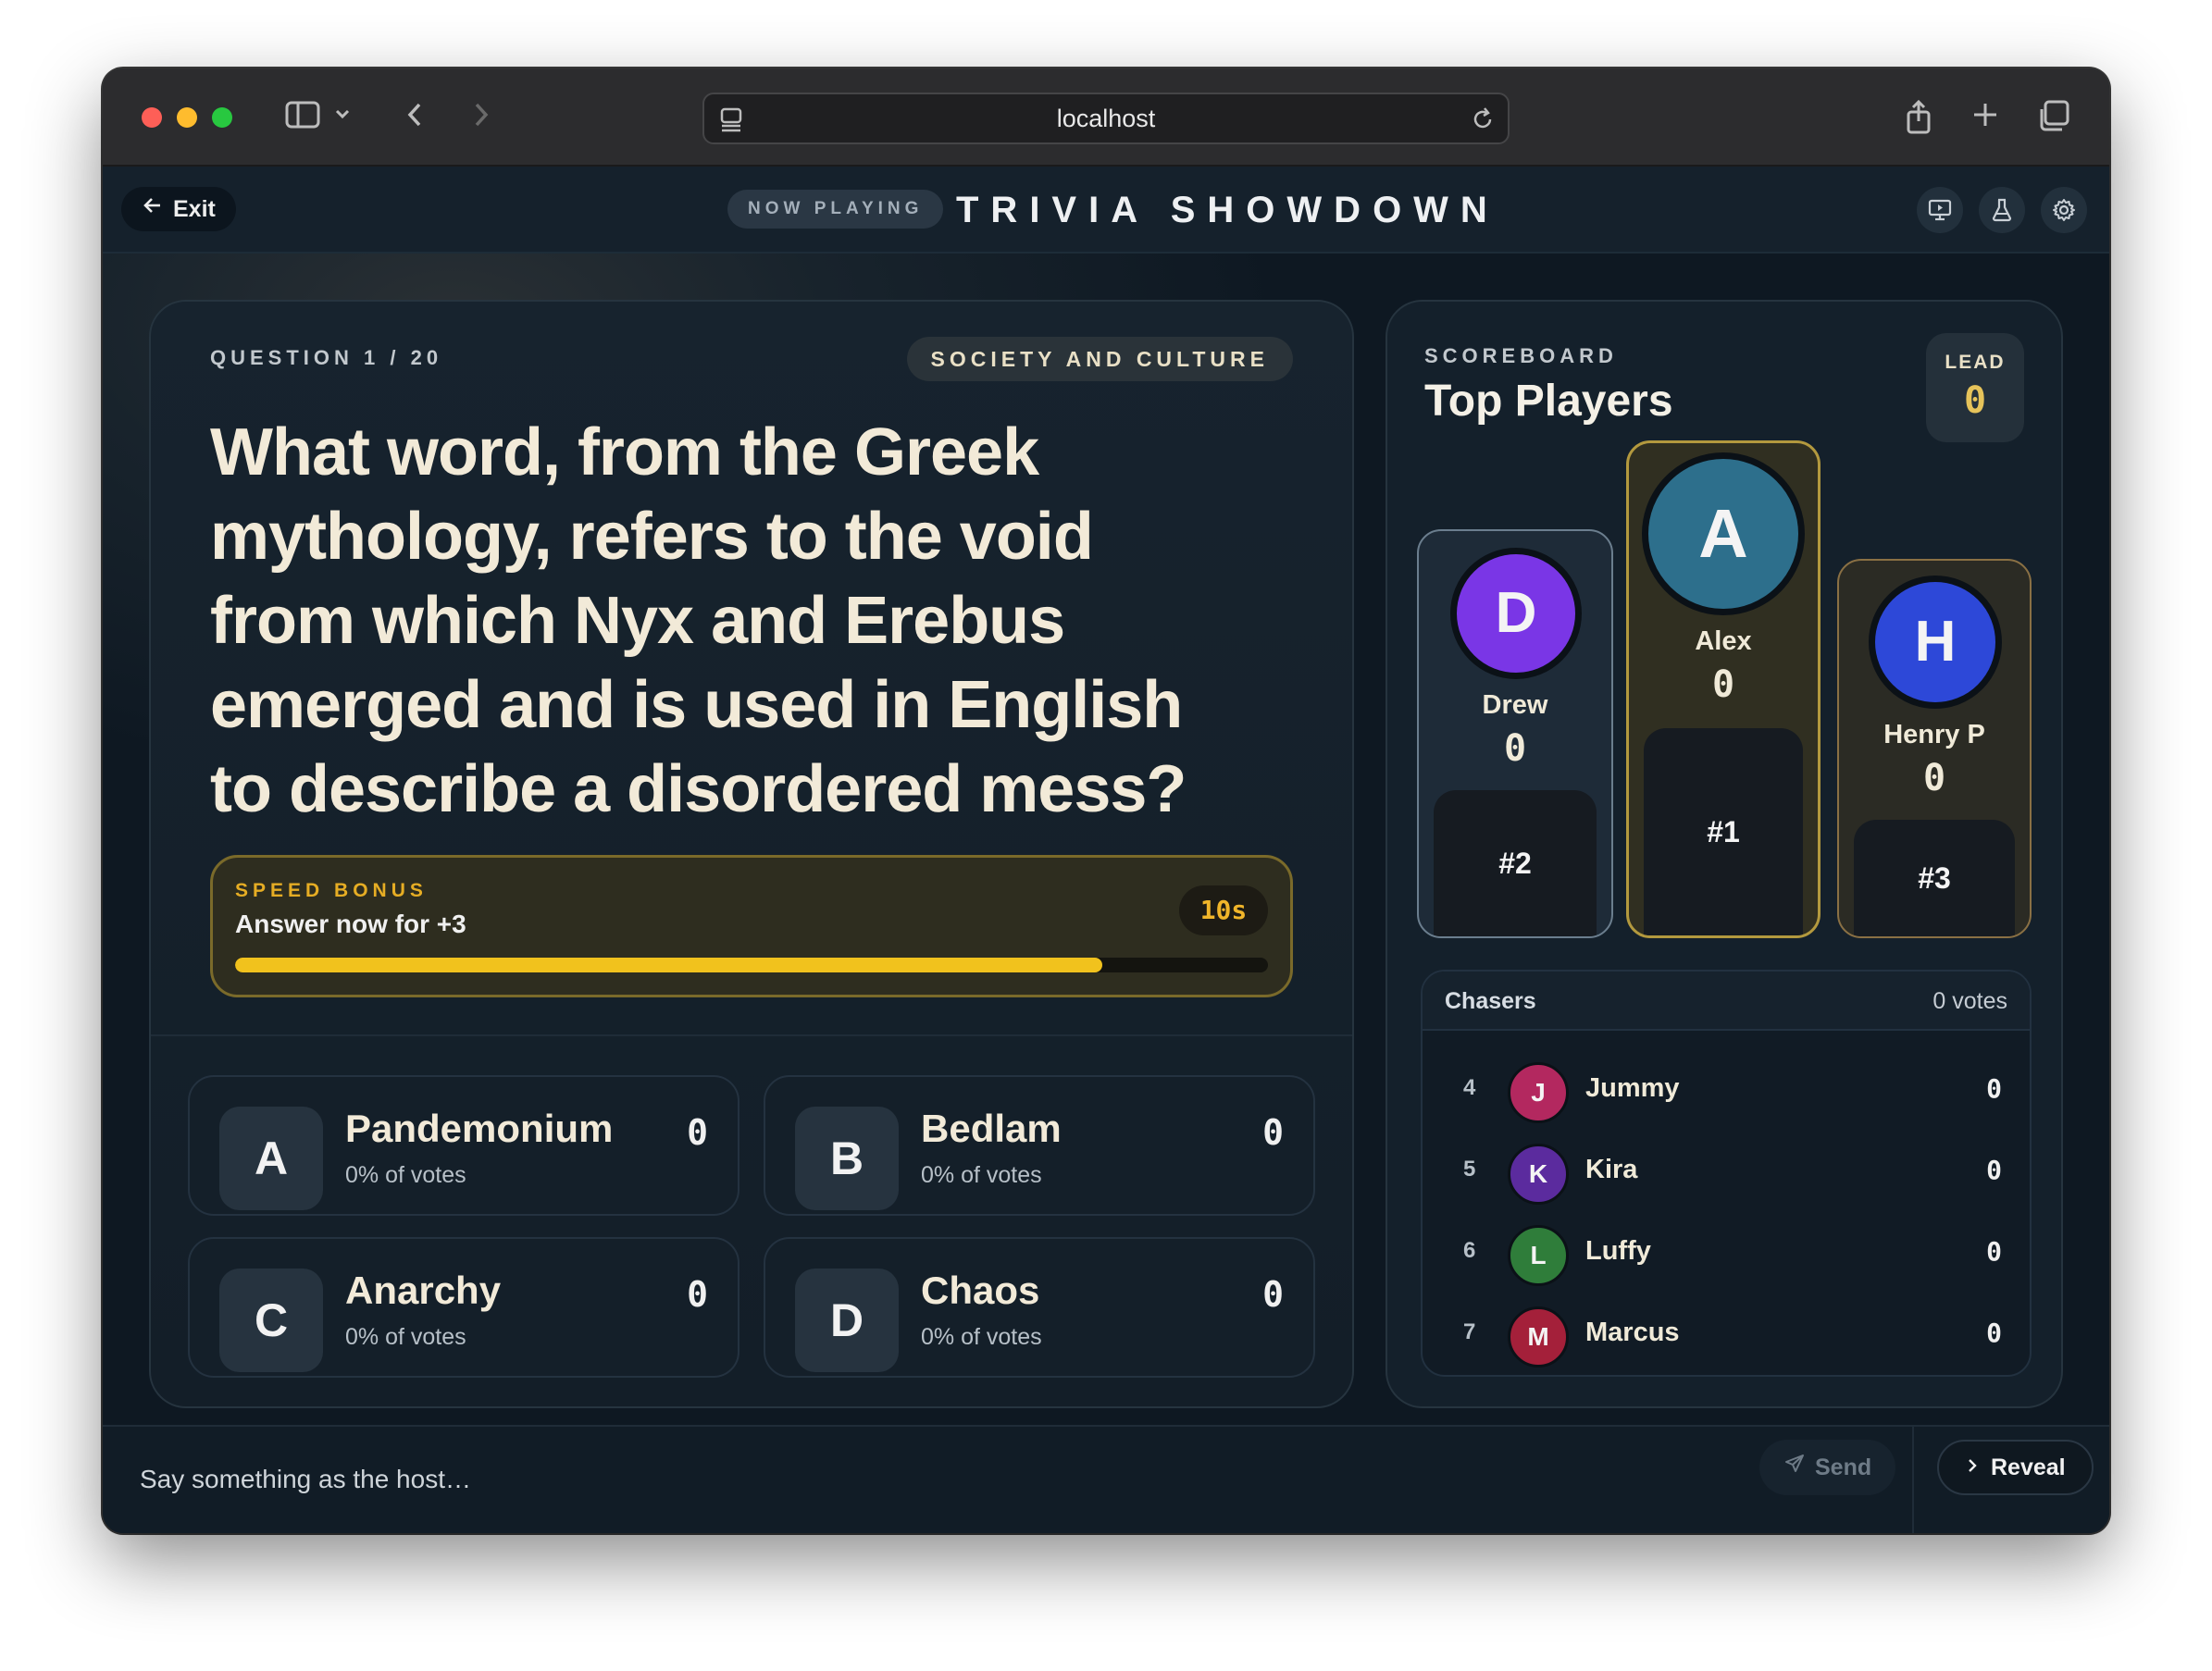 This screenshot has height=1671, width=2212. Describe the element at coordinates (1469, 1169) in the screenshot. I see `chaser-rank: 5` at that location.